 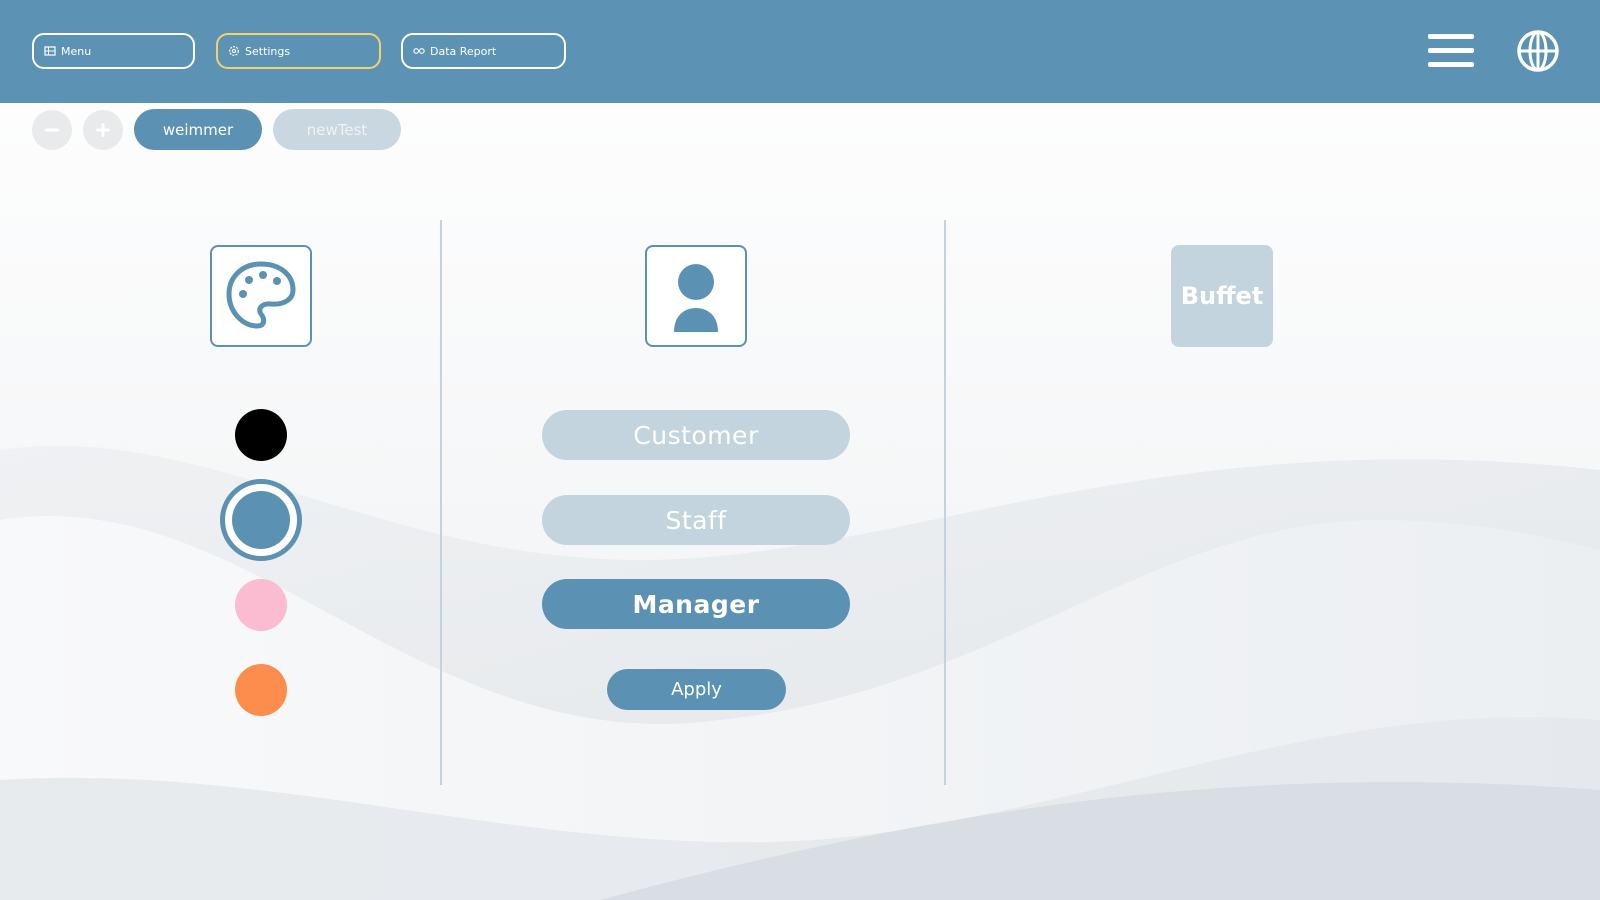 I want to click on user-icon, so click(x=696, y=298).